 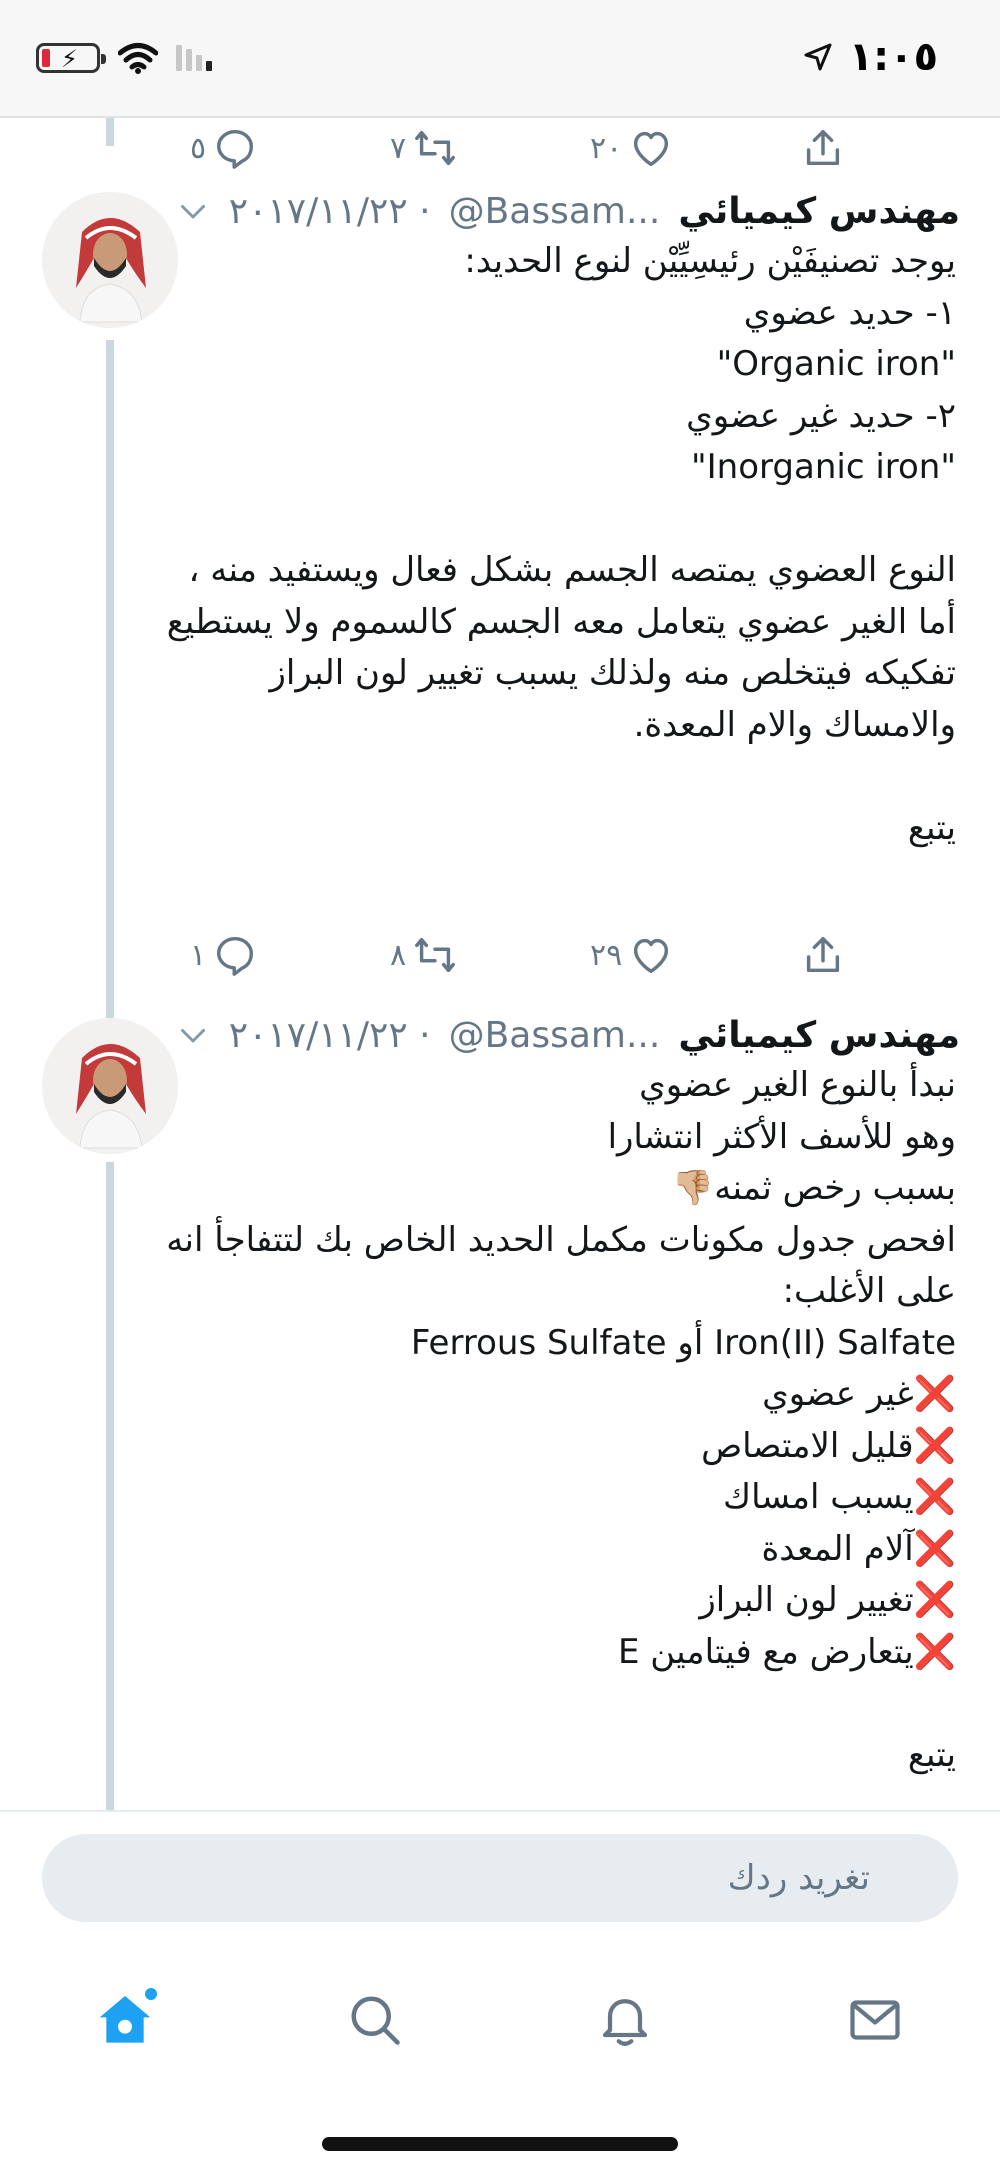 What do you see at coordinates (500, 2144) in the screenshot?
I see `home-indicator` at bounding box center [500, 2144].